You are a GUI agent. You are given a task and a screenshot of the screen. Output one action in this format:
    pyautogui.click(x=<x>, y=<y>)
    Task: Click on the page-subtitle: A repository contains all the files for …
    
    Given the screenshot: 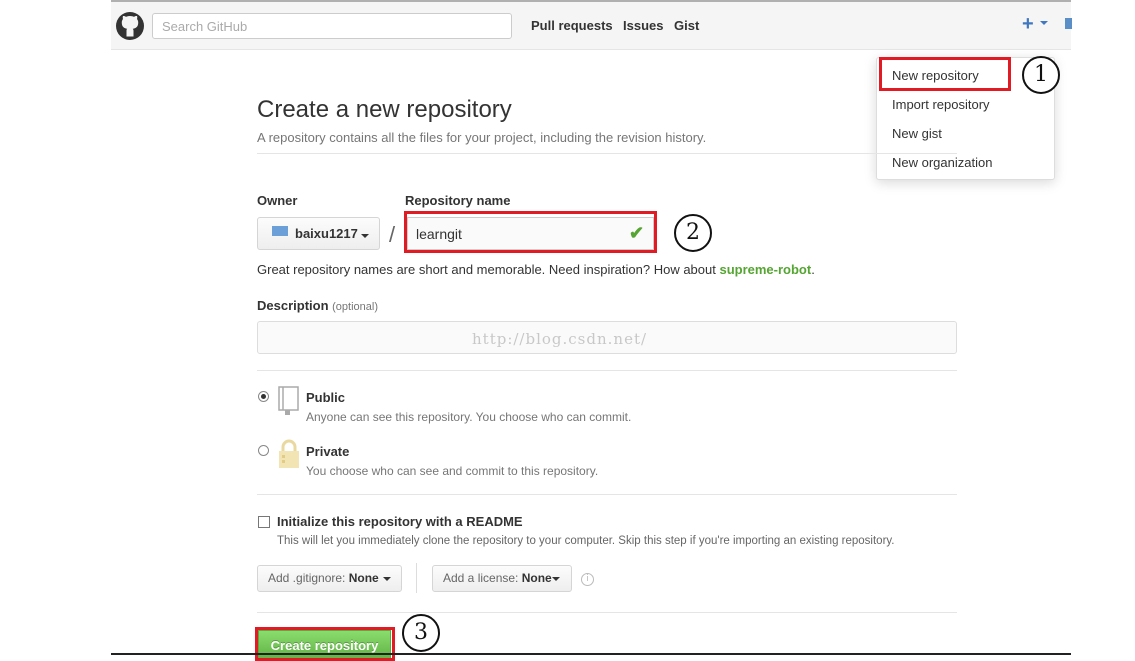 What is the action you would take?
    pyautogui.click(x=482, y=137)
    